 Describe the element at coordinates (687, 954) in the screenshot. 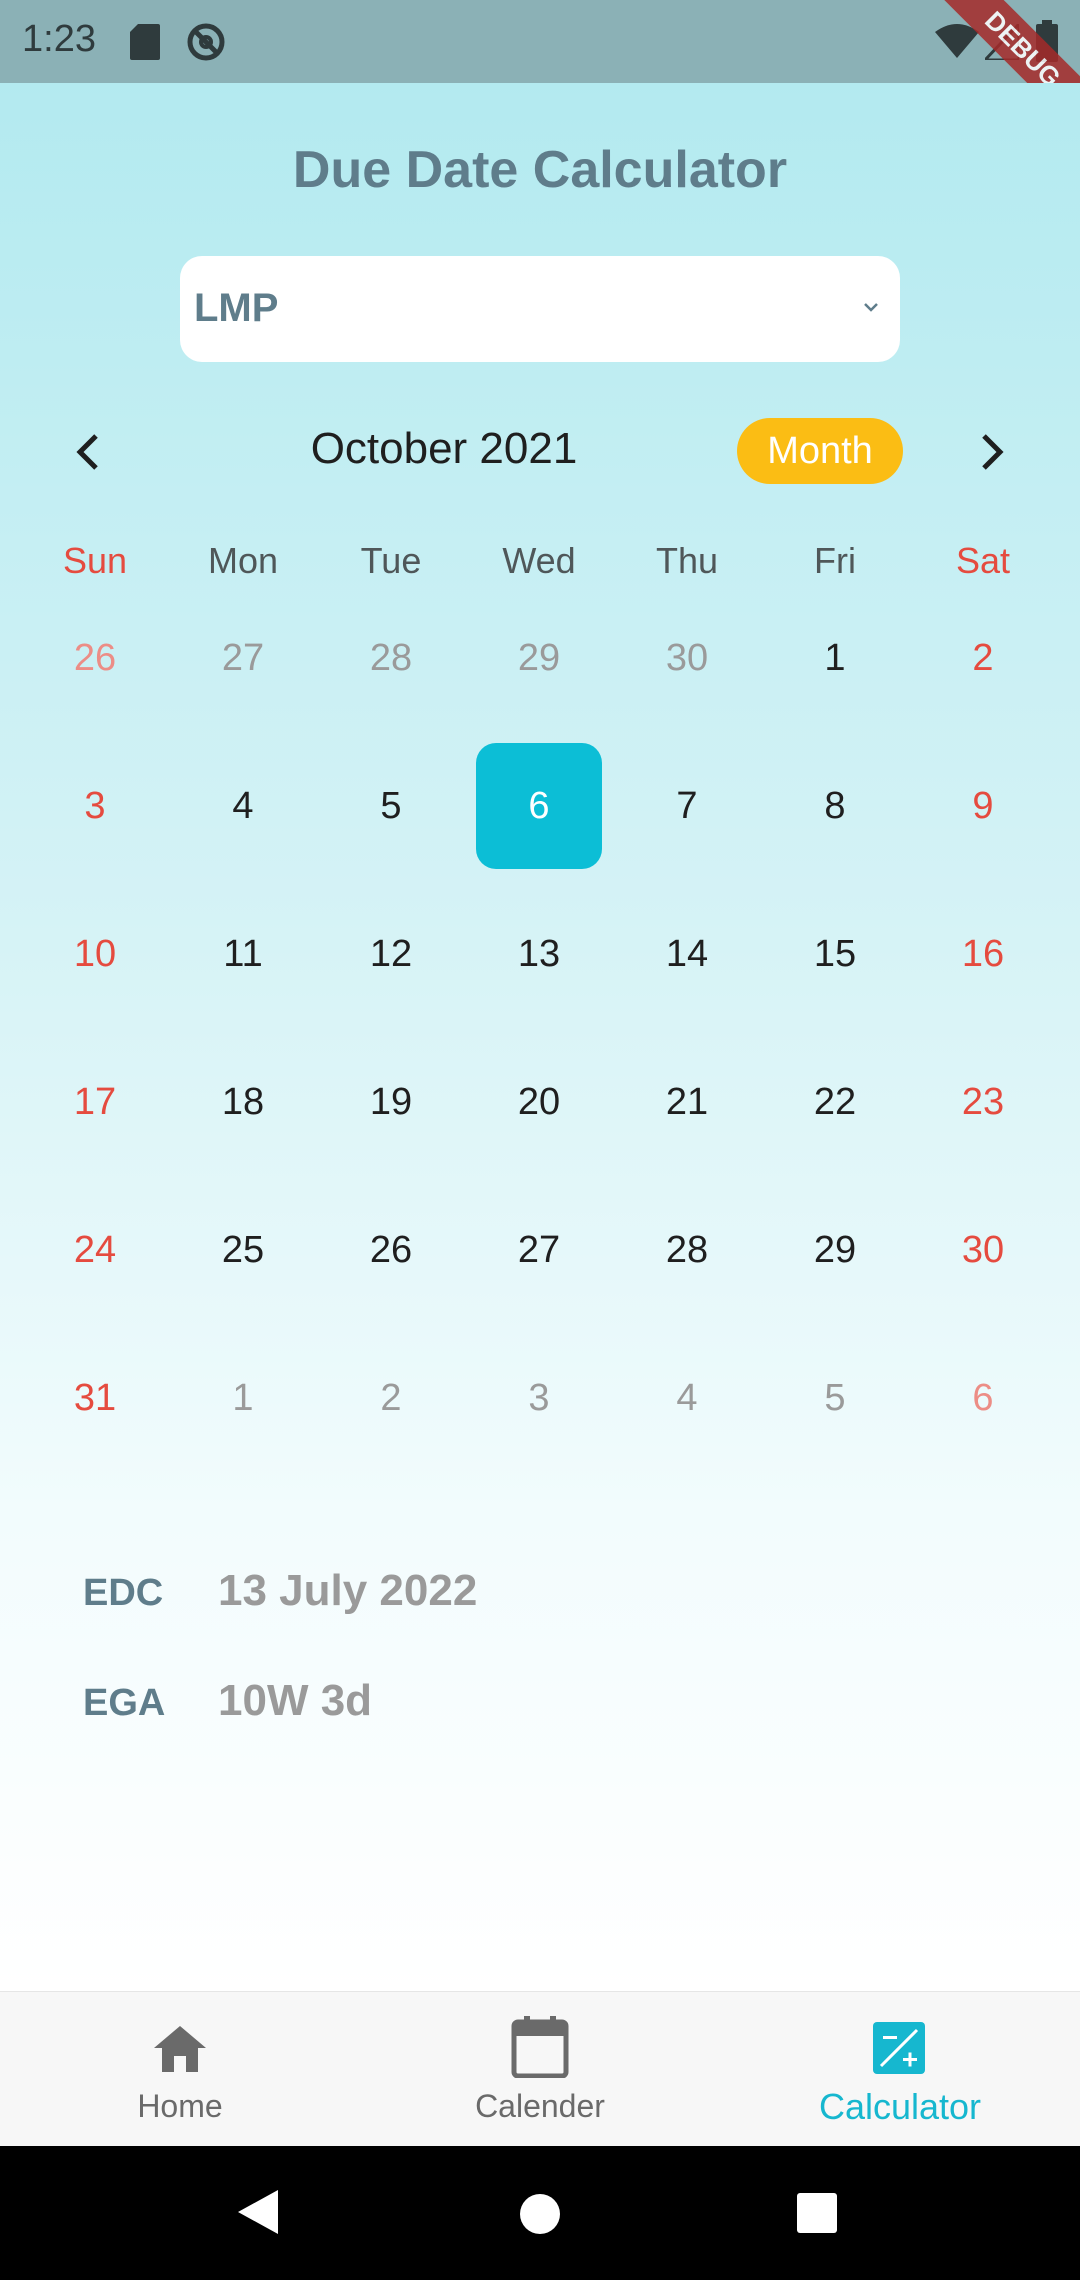

I see `calendar-day: 14` at that location.